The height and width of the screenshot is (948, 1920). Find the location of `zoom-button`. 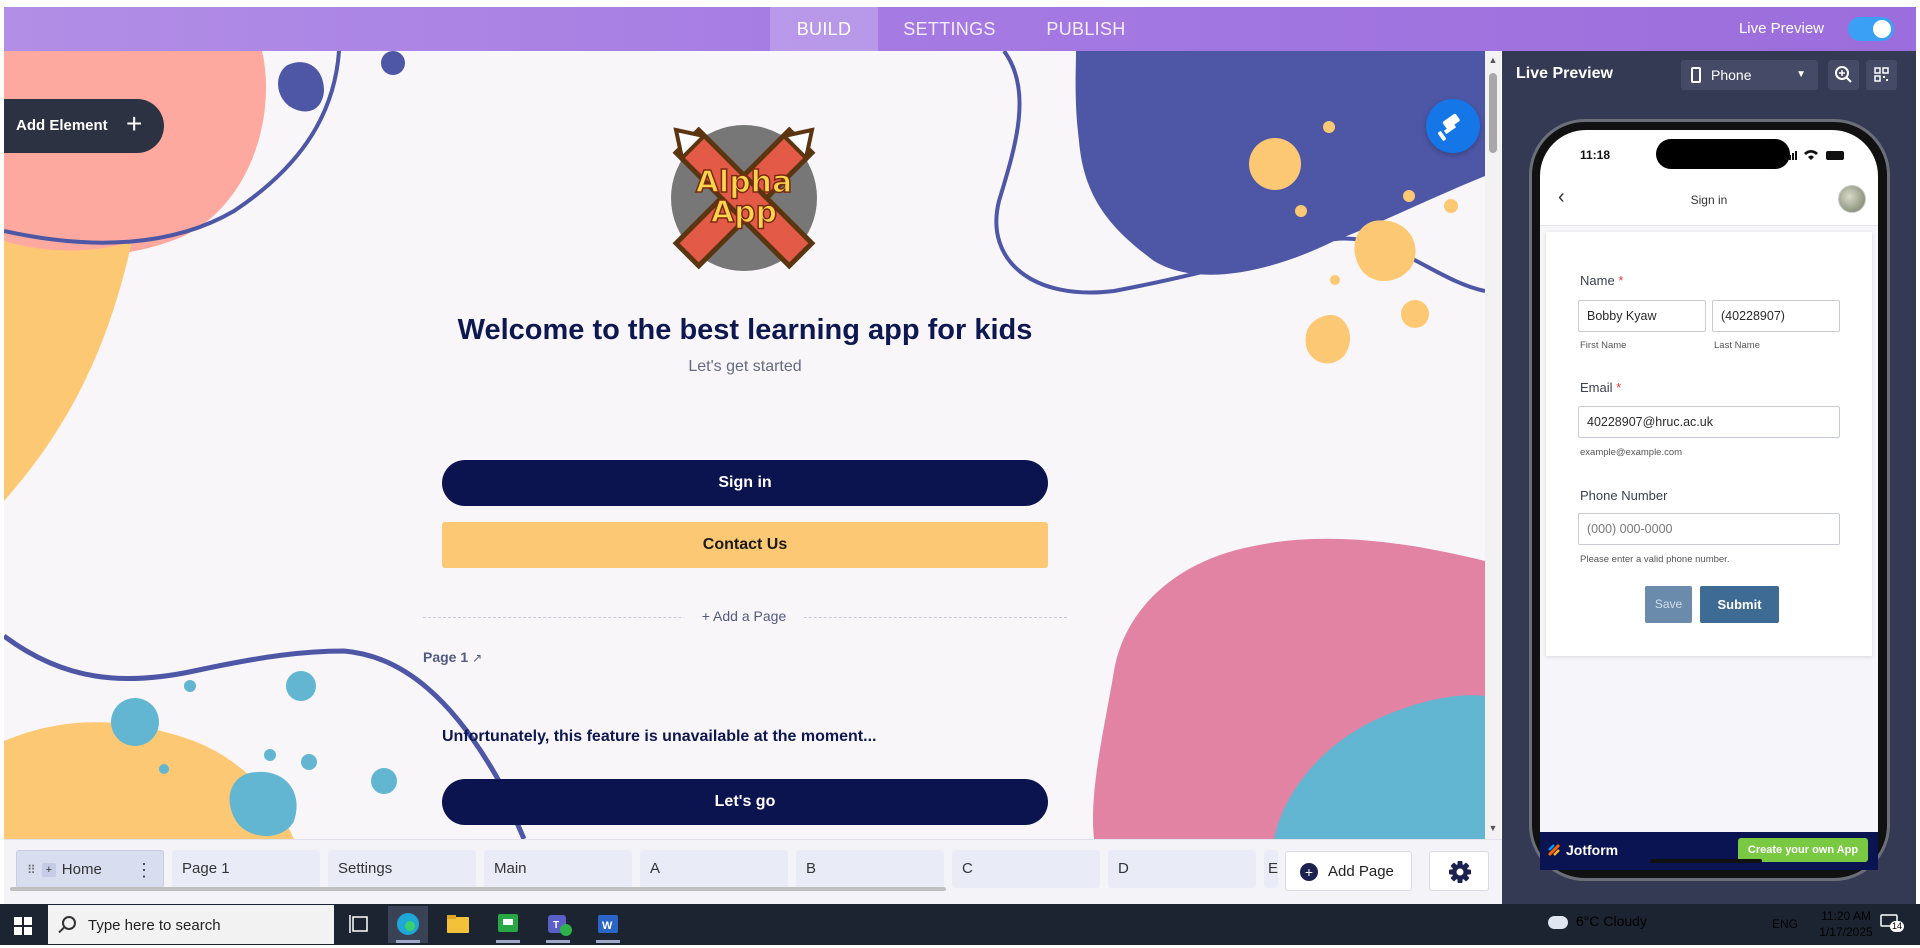

zoom-button is located at coordinates (1843, 75).